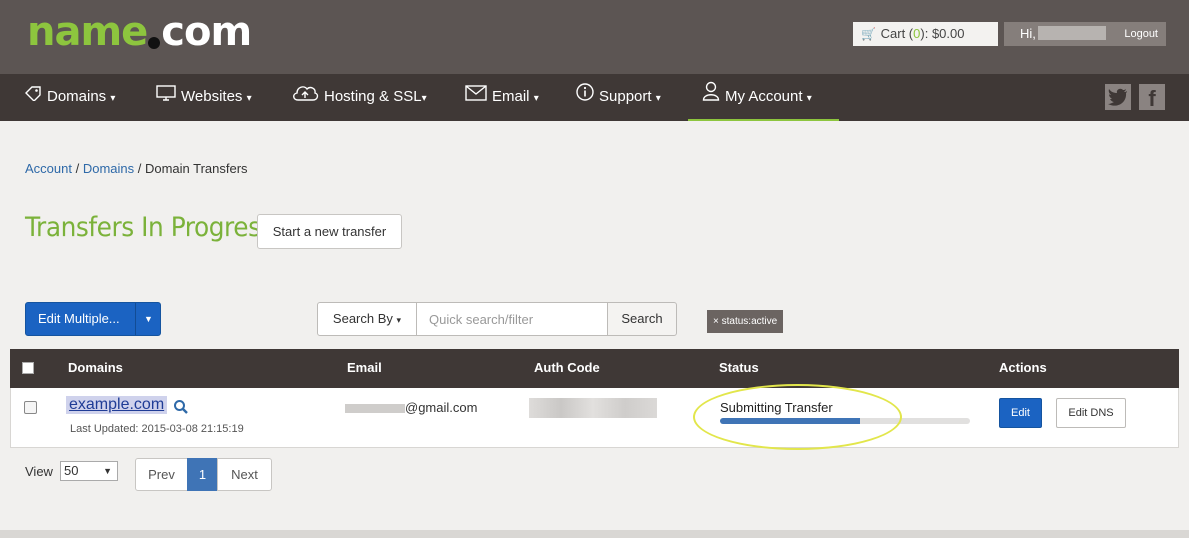  What do you see at coordinates (476, 97) in the screenshot?
I see `envelope-icon` at bounding box center [476, 97].